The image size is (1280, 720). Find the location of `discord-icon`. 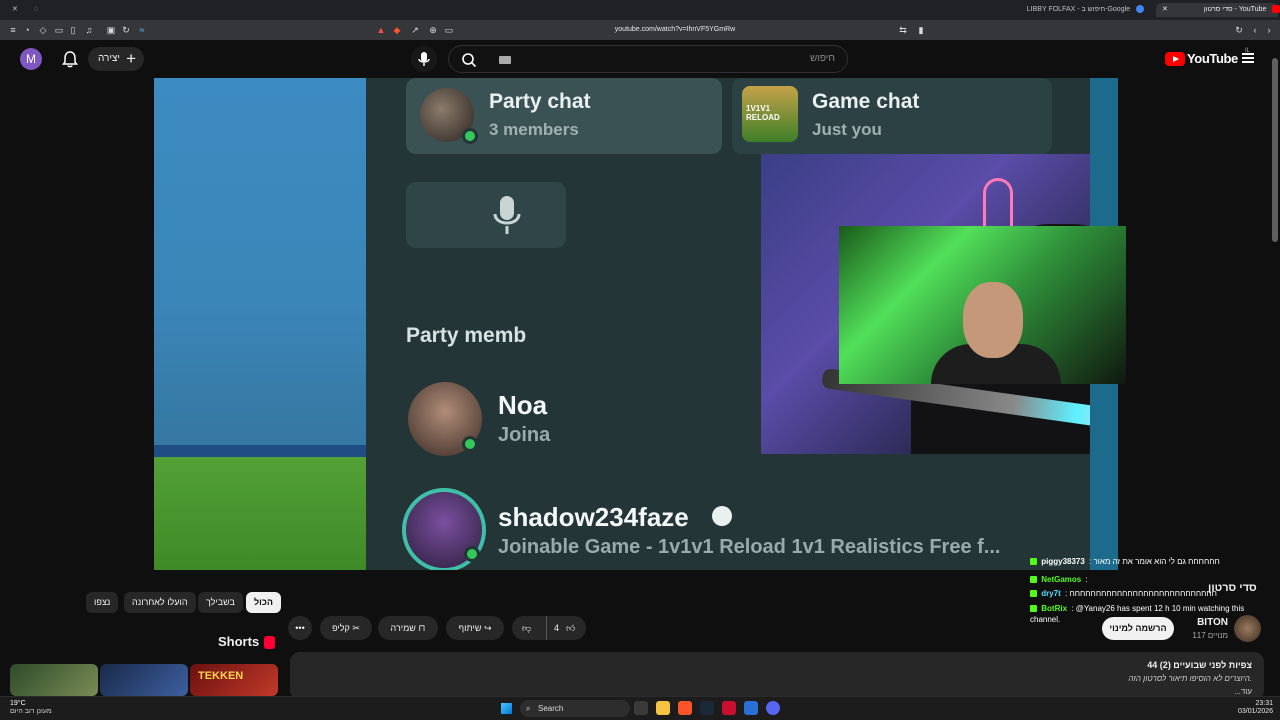

discord-icon is located at coordinates (773, 708).